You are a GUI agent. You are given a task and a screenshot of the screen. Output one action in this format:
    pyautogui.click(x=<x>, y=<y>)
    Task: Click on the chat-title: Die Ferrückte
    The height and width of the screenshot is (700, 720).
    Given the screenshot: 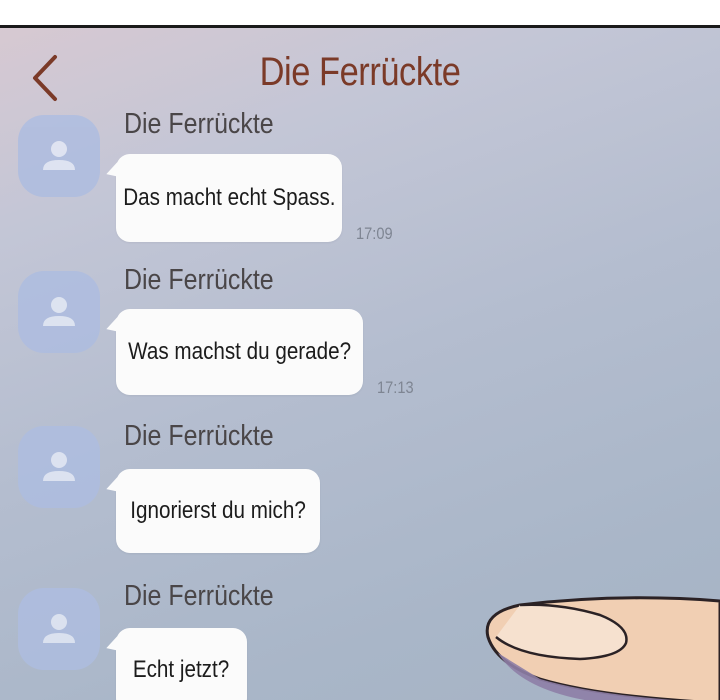 What is the action you would take?
    pyautogui.click(x=360, y=72)
    